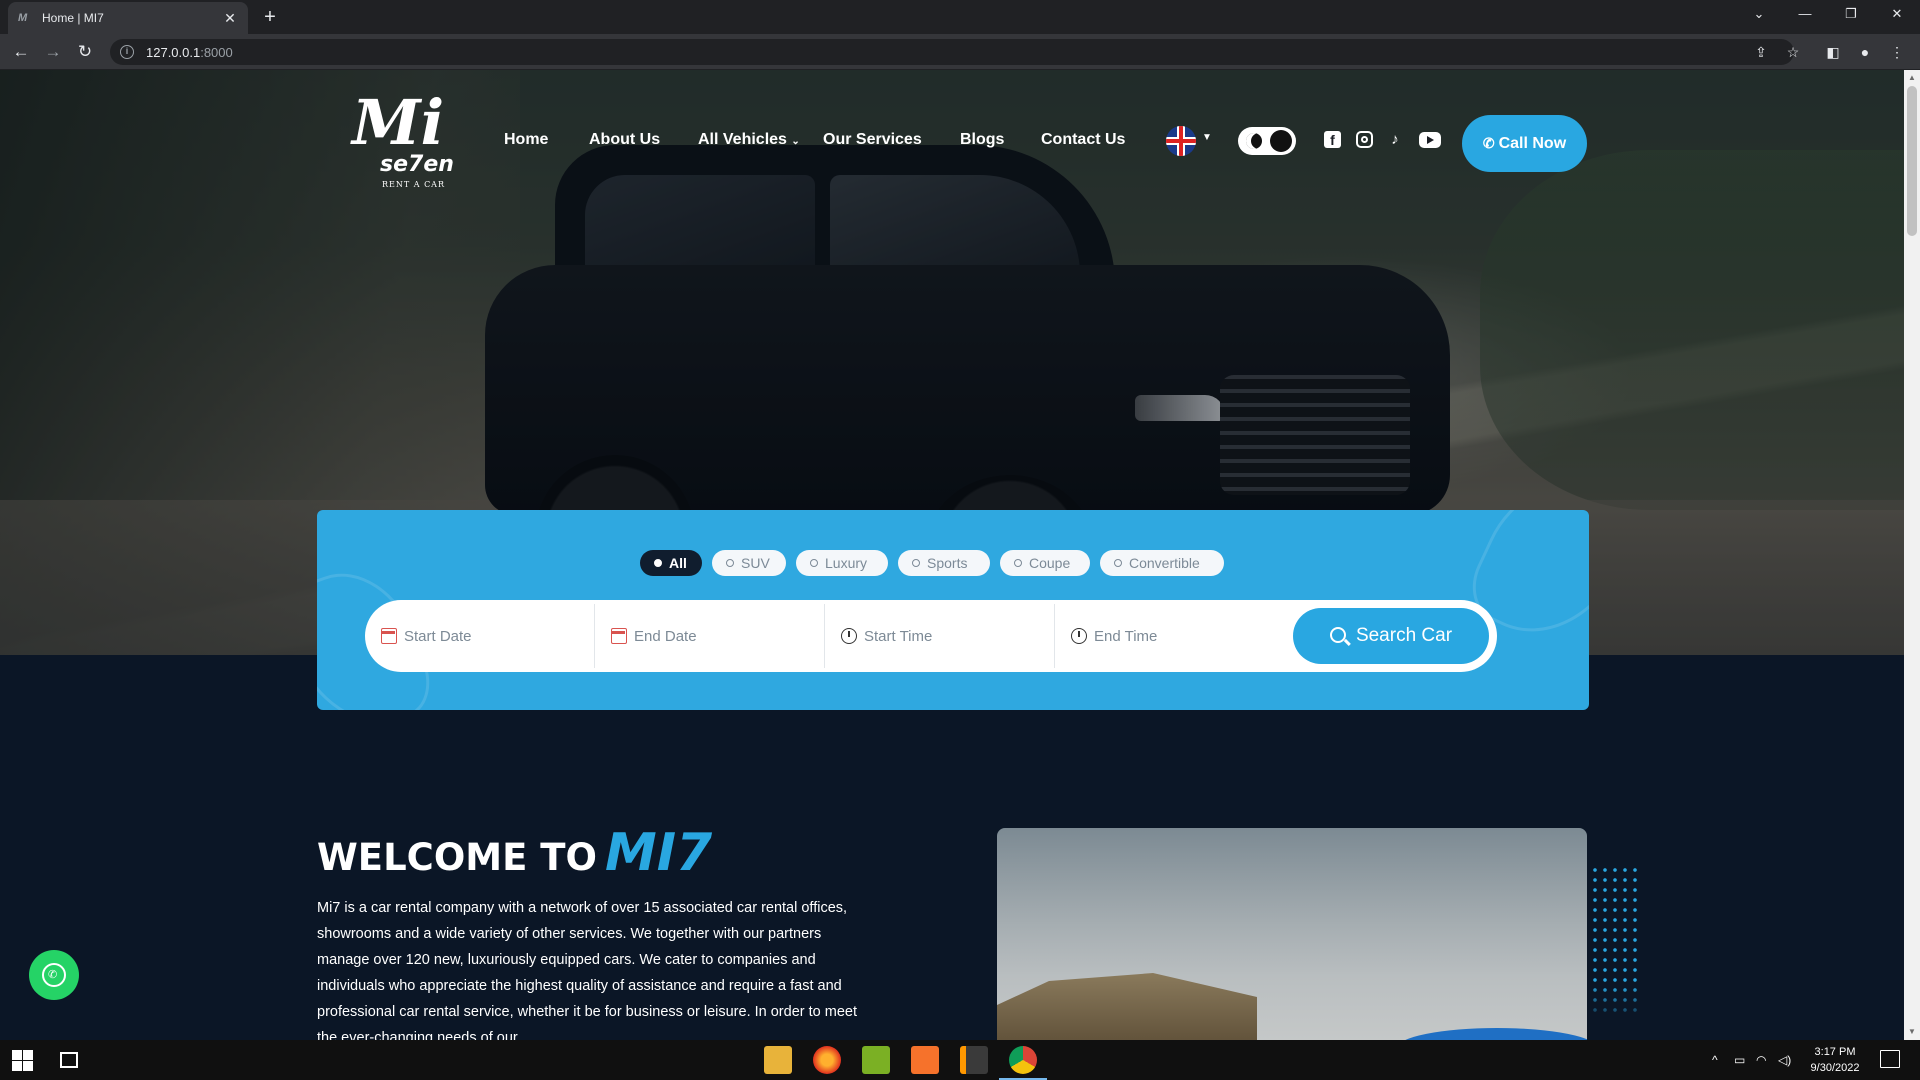 This screenshot has width=1920, height=1080. I want to click on welcome-car-photo, so click(1292, 934).